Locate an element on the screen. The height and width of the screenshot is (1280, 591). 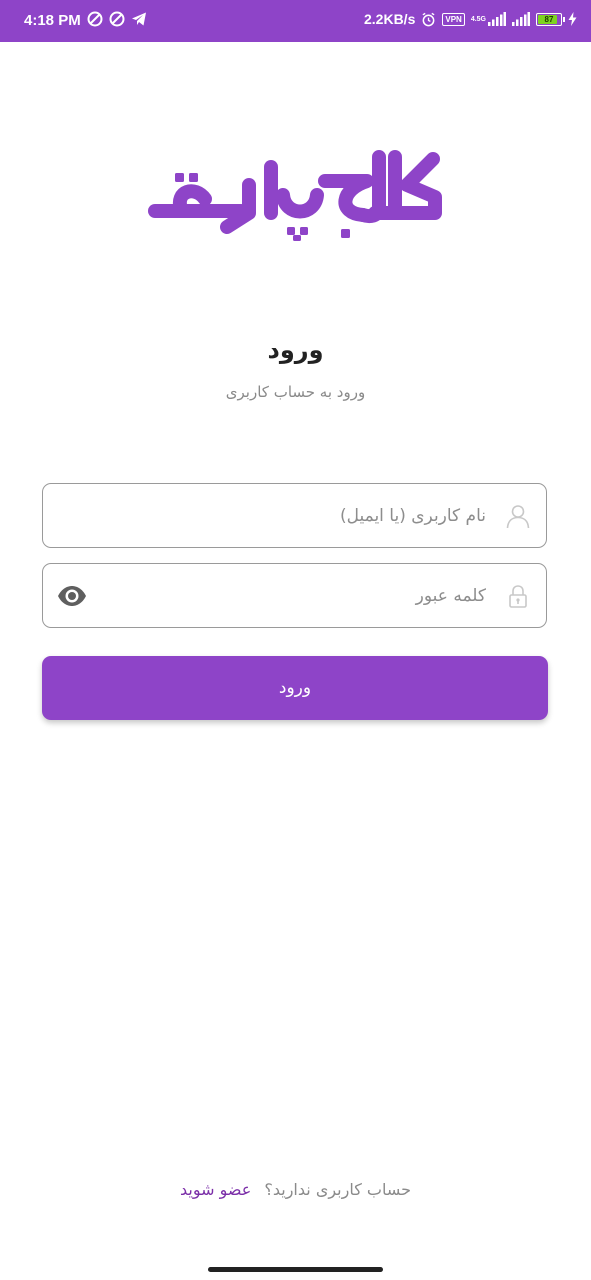
username-input is located at coordinates (292, 515).